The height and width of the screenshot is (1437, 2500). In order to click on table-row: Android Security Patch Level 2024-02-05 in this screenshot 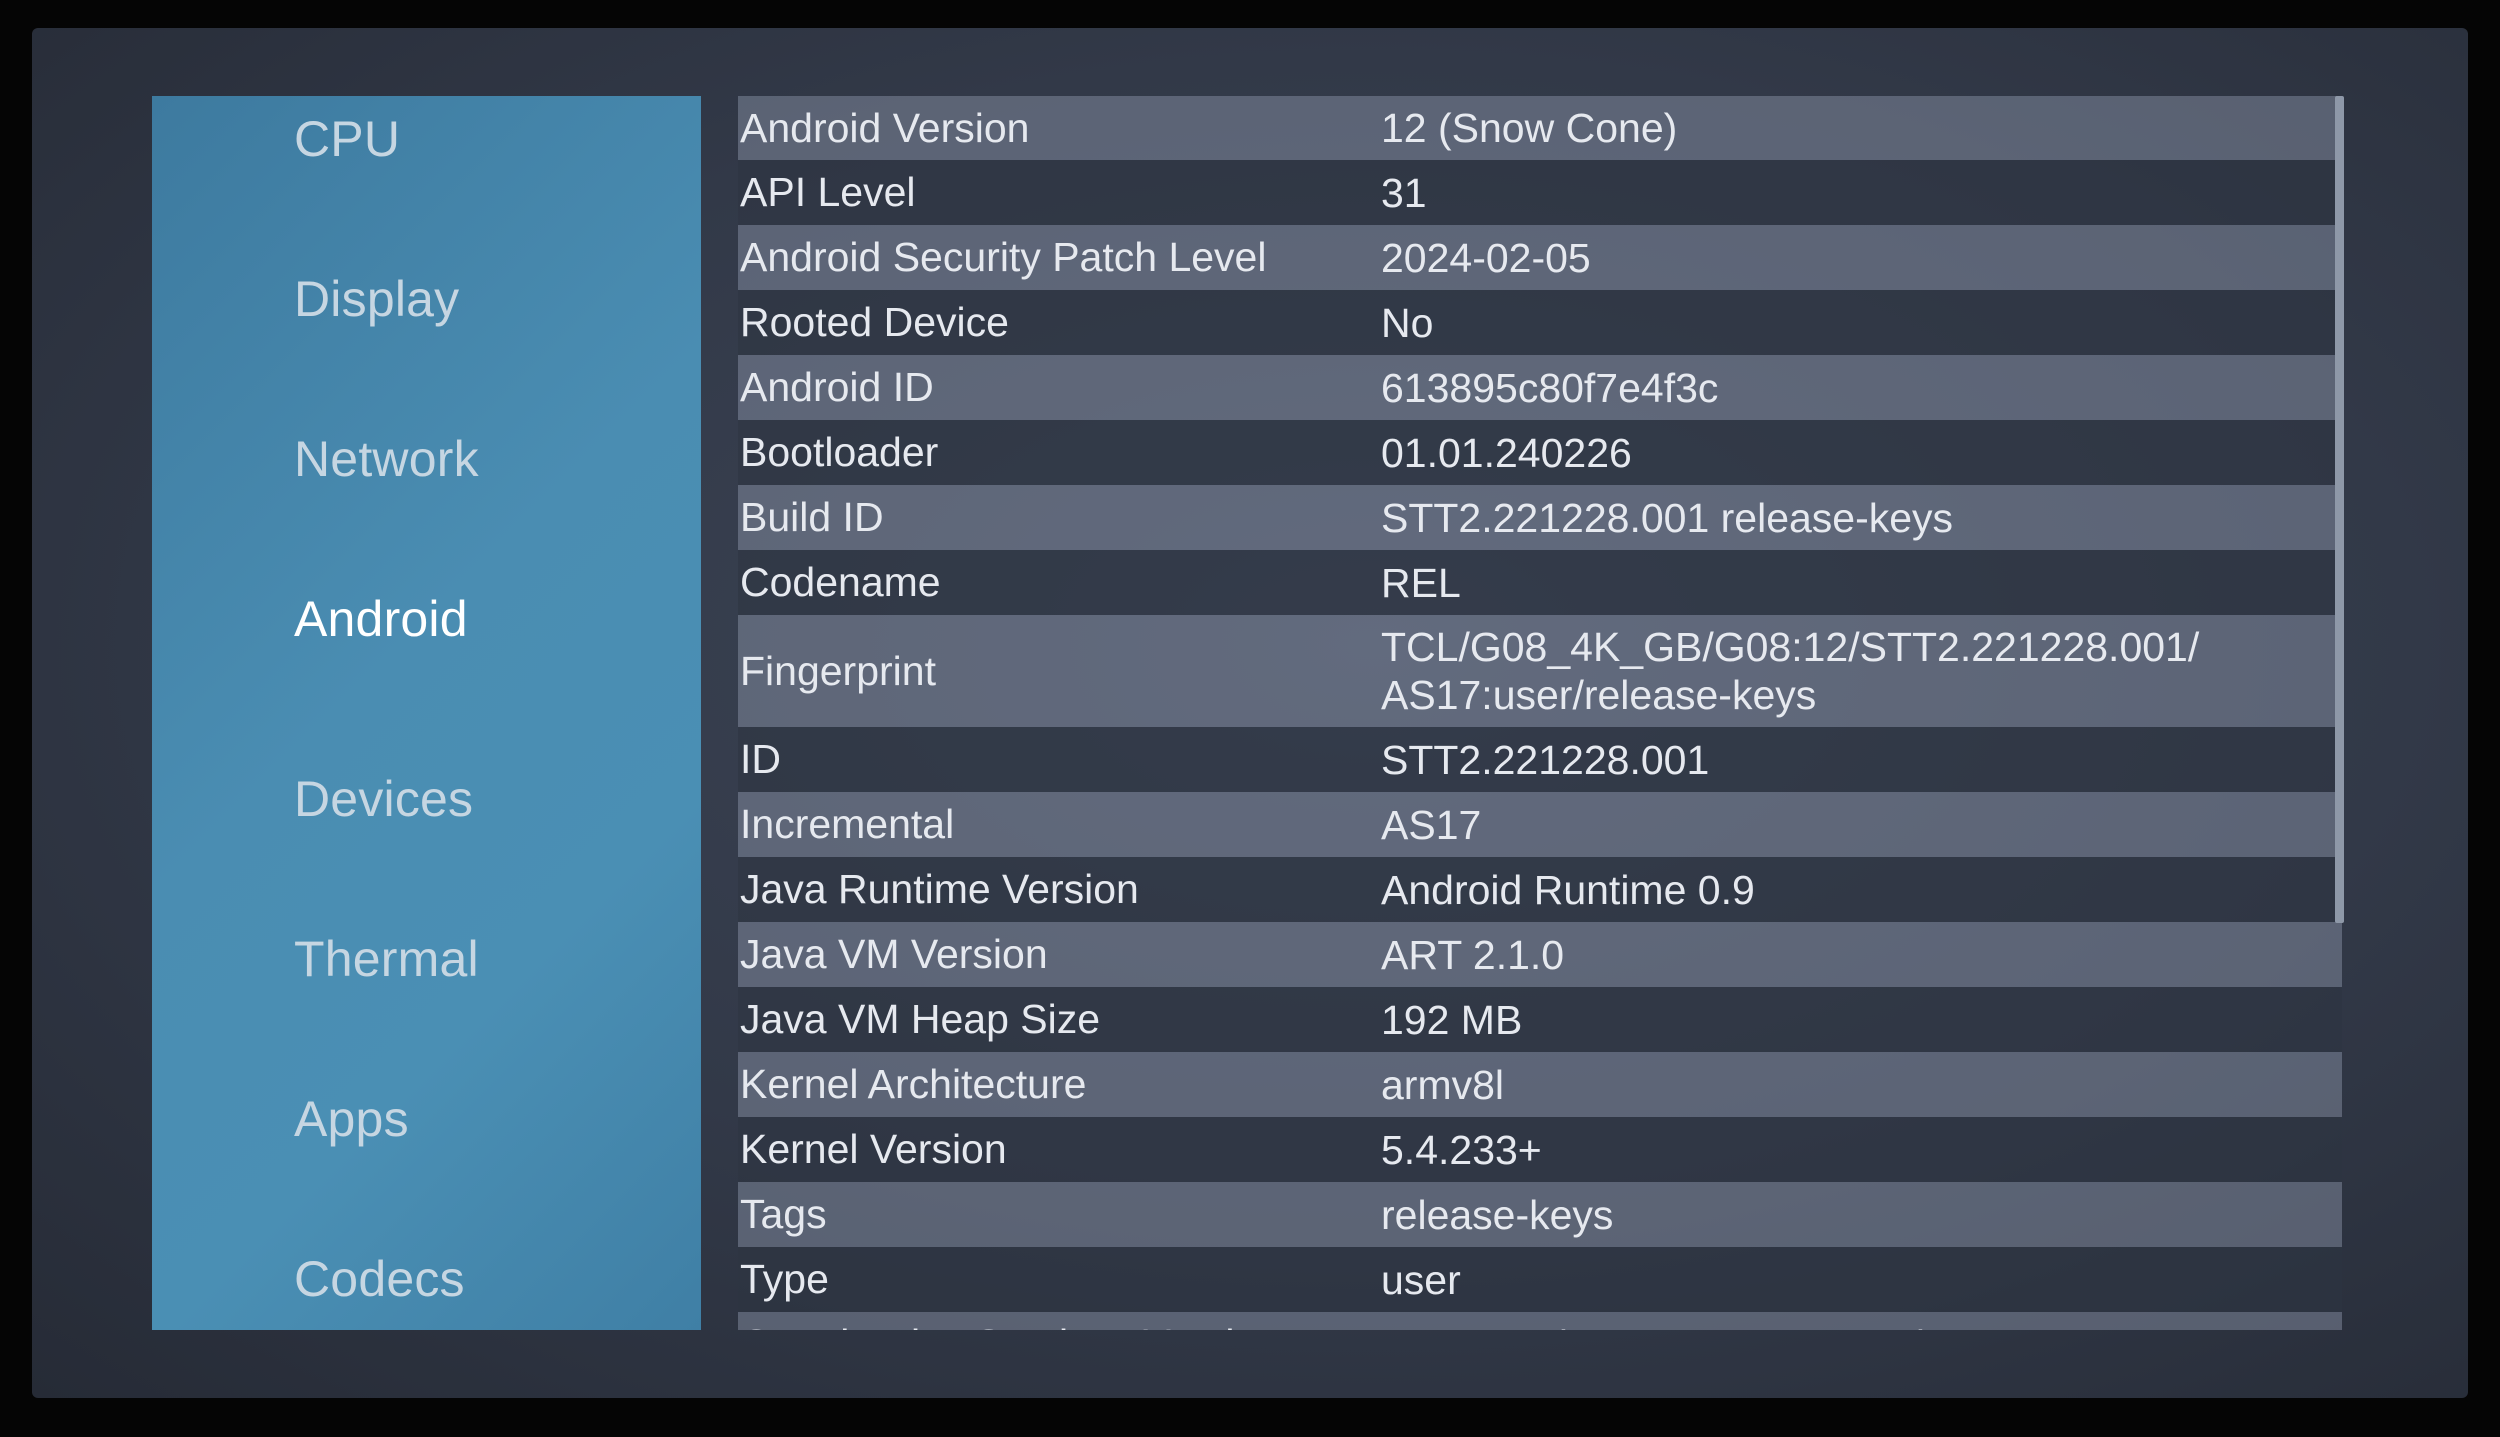, I will do `click(1540, 257)`.